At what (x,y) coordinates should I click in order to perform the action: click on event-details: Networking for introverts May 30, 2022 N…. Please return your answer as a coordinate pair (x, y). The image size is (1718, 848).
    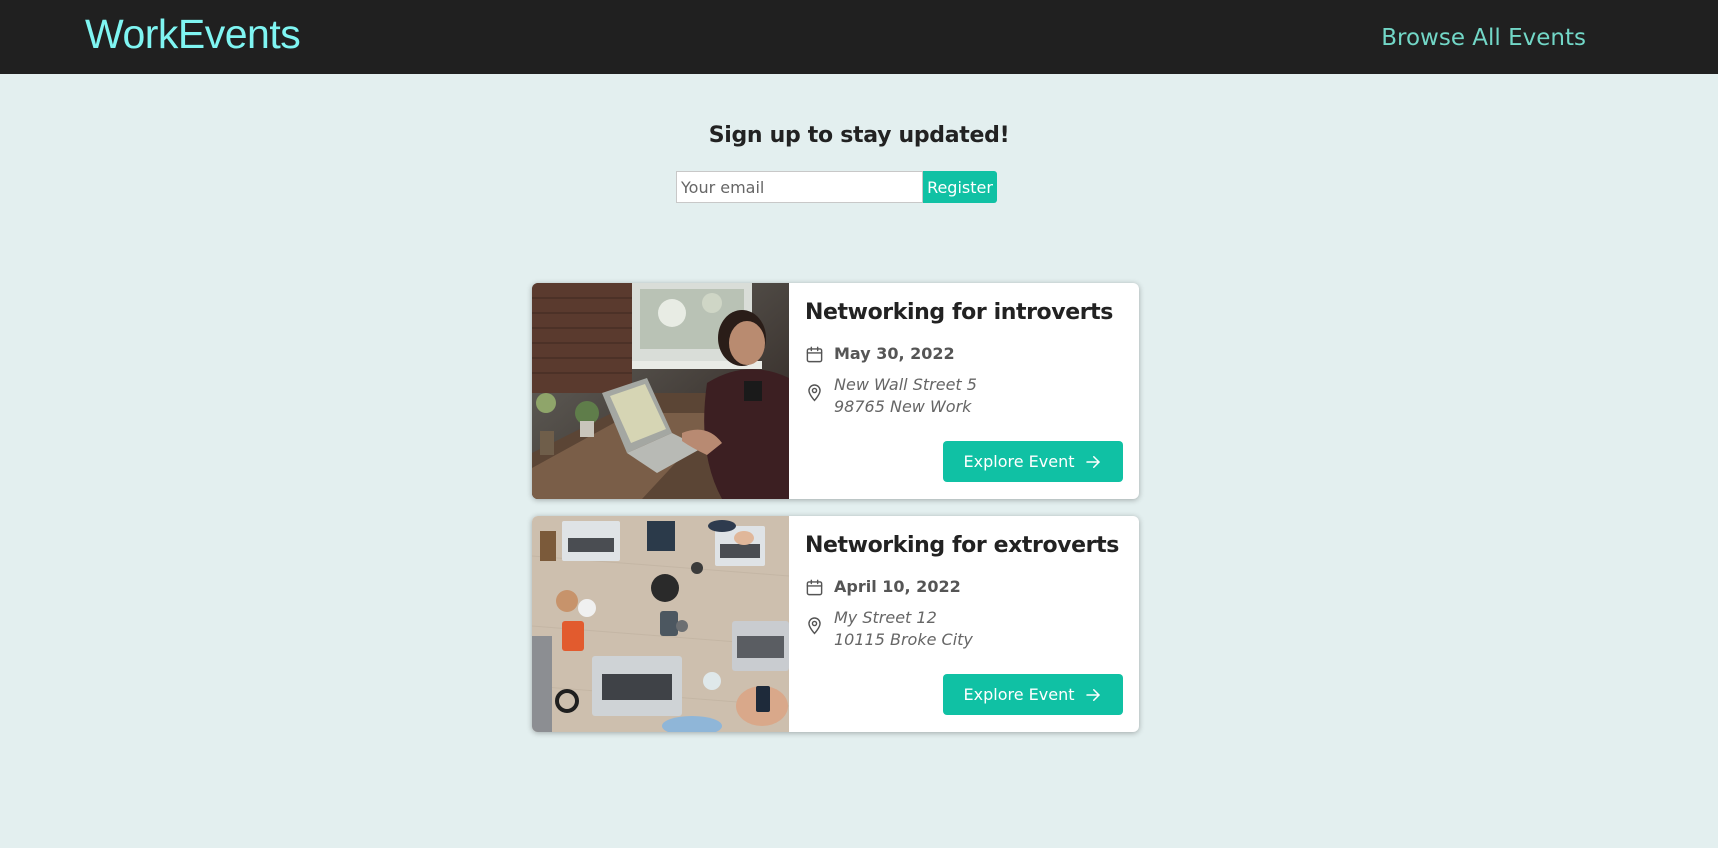
    Looking at the image, I should click on (965, 391).